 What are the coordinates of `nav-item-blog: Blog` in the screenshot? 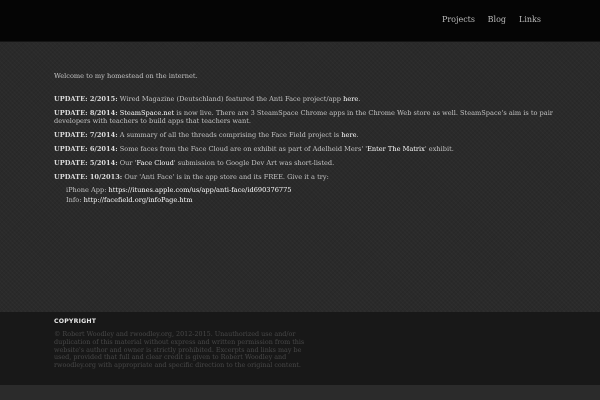 It's located at (497, 20).